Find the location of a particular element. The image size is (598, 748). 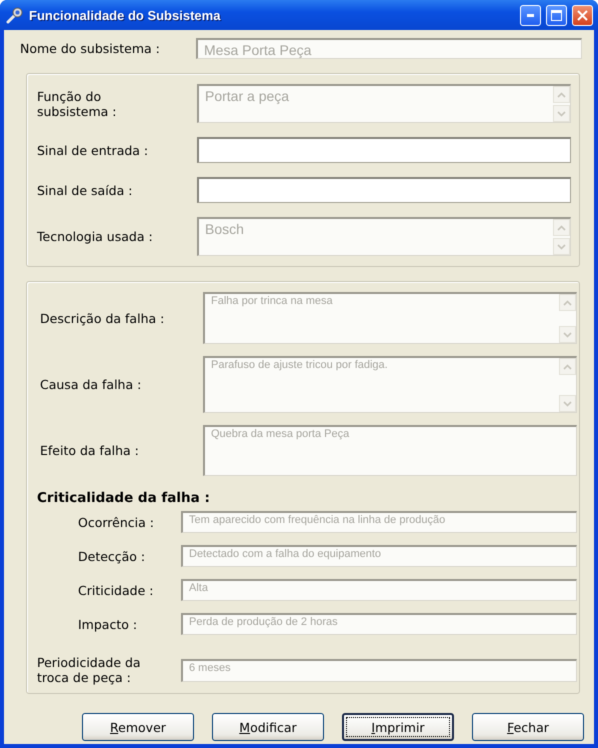

field-label: Detecção : is located at coordinates (111, 556).